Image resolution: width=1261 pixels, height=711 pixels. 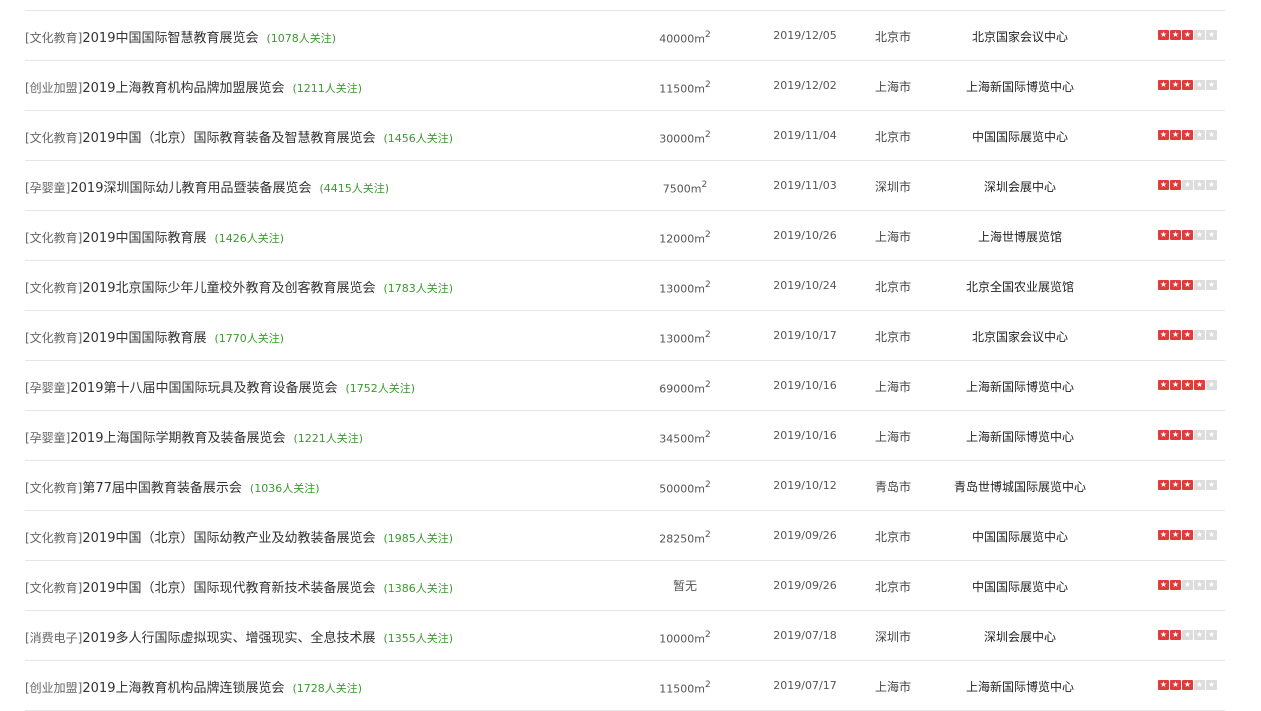 What do you see at coordinates (892, 637) in the screenshot?
I see `exhibition-city: 深圳市` at bounding box center [892, 637].